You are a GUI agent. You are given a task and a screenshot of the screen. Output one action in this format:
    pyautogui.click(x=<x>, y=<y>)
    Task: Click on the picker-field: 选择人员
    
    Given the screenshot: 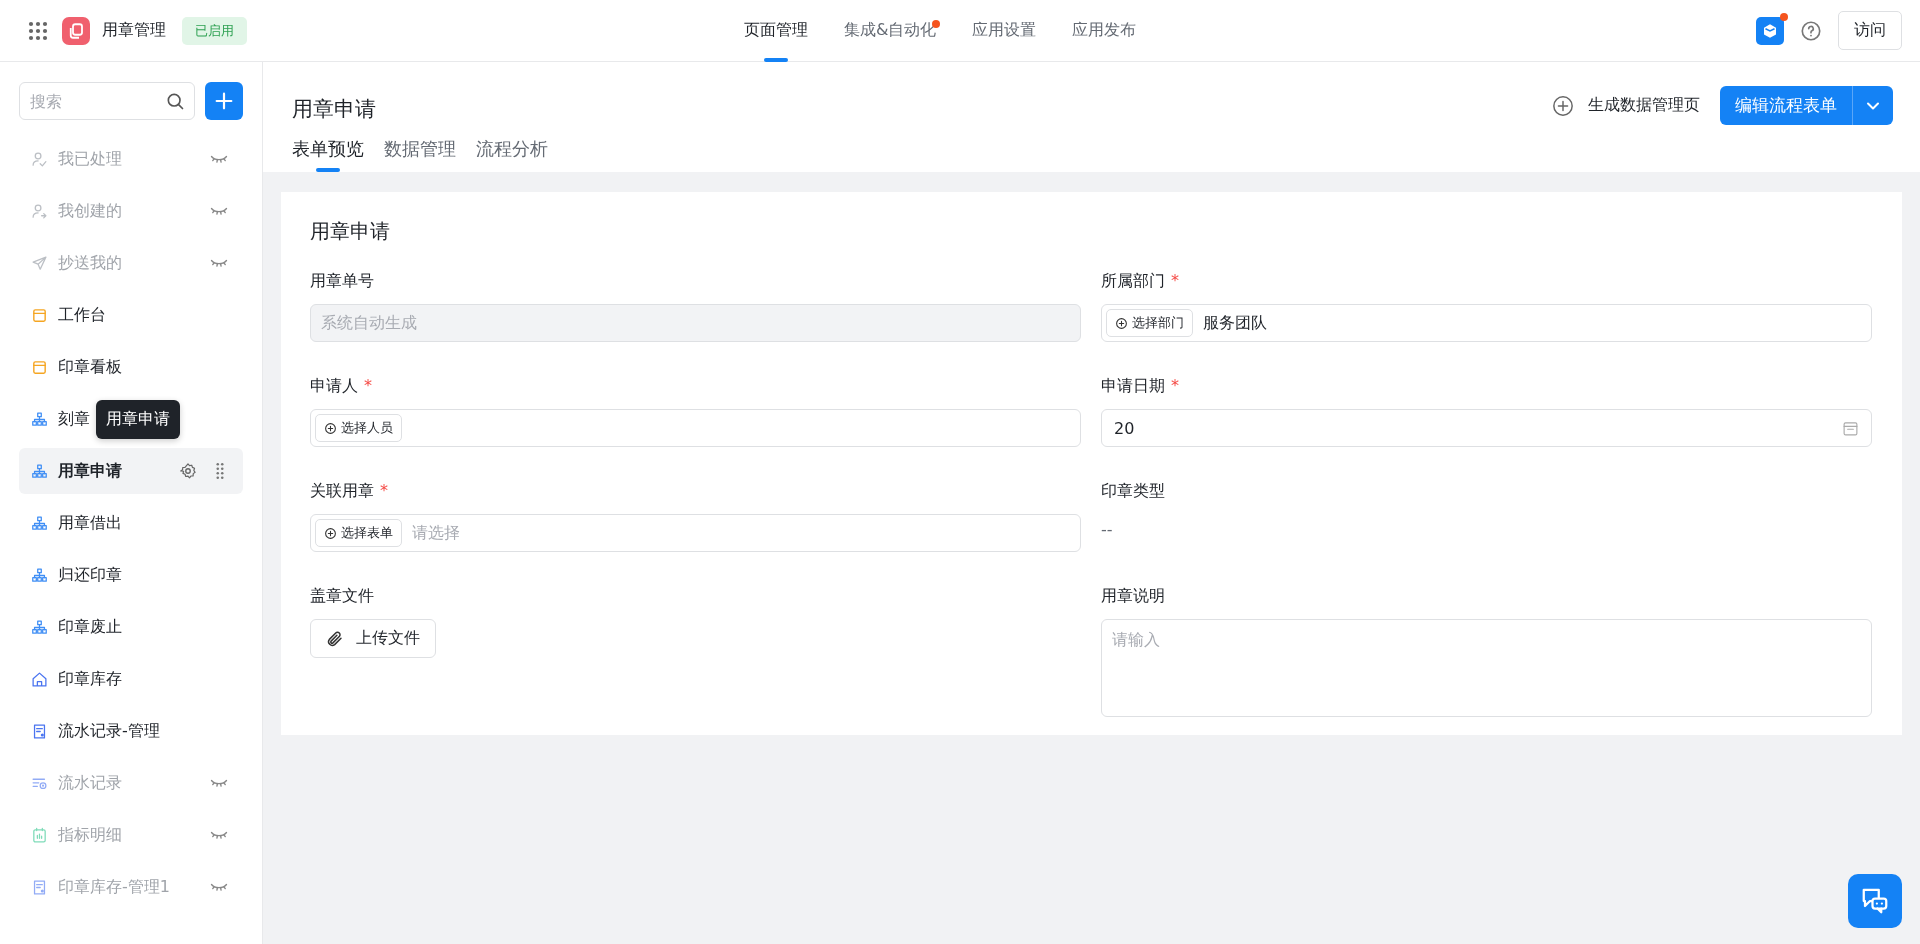 What is the action you would take?
    pyautogui.click(x=695, y=428)
    